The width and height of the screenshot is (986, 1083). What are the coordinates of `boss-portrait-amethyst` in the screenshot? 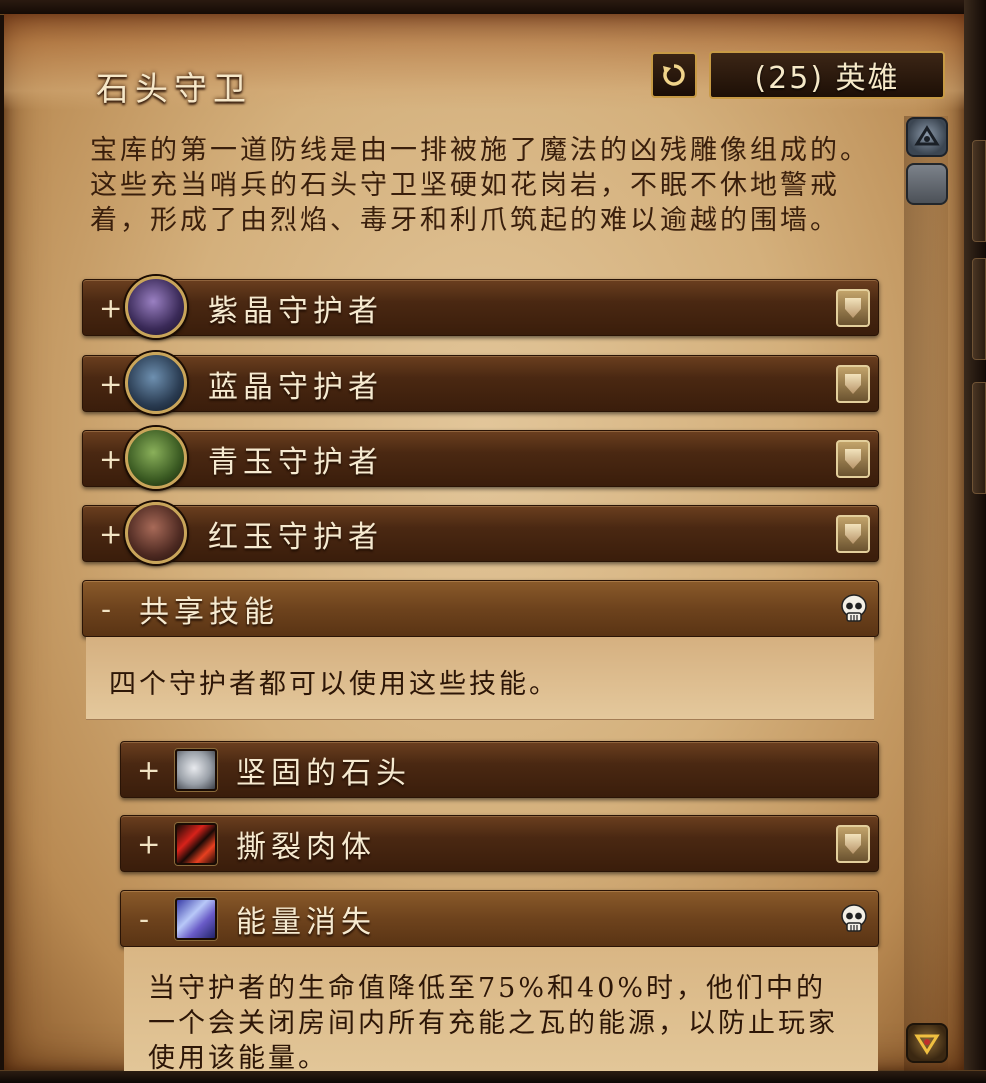 It's located at (156, 307).